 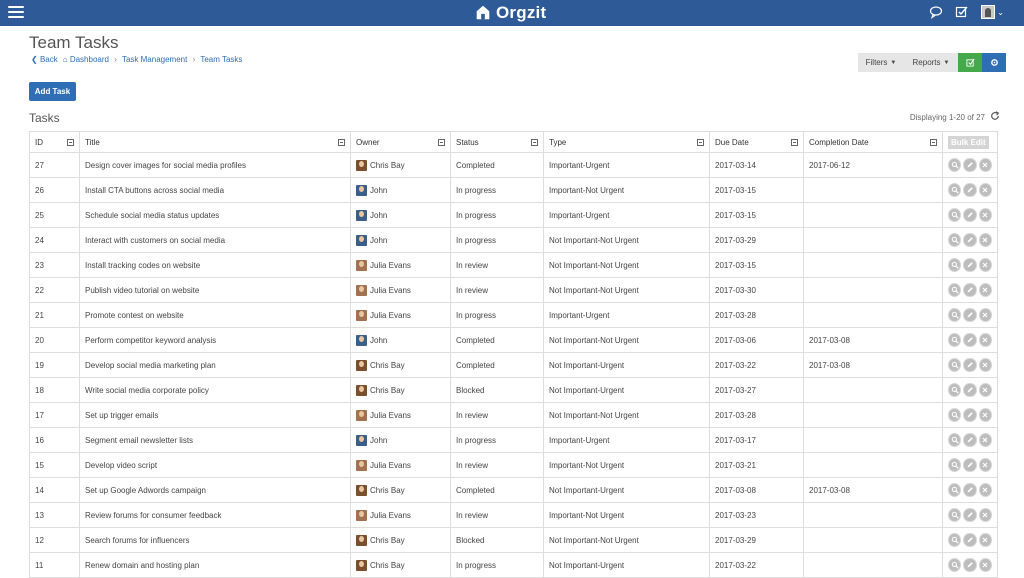 I want to click on brand-logo: Orgzit, so click(x=510, y=13).